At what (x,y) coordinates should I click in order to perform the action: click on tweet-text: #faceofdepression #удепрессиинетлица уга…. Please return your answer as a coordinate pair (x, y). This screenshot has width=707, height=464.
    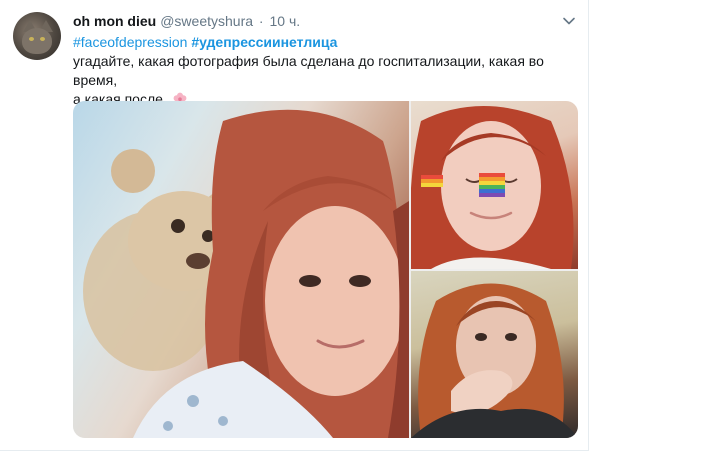
    Looking at the image, I should click on (328, 71).